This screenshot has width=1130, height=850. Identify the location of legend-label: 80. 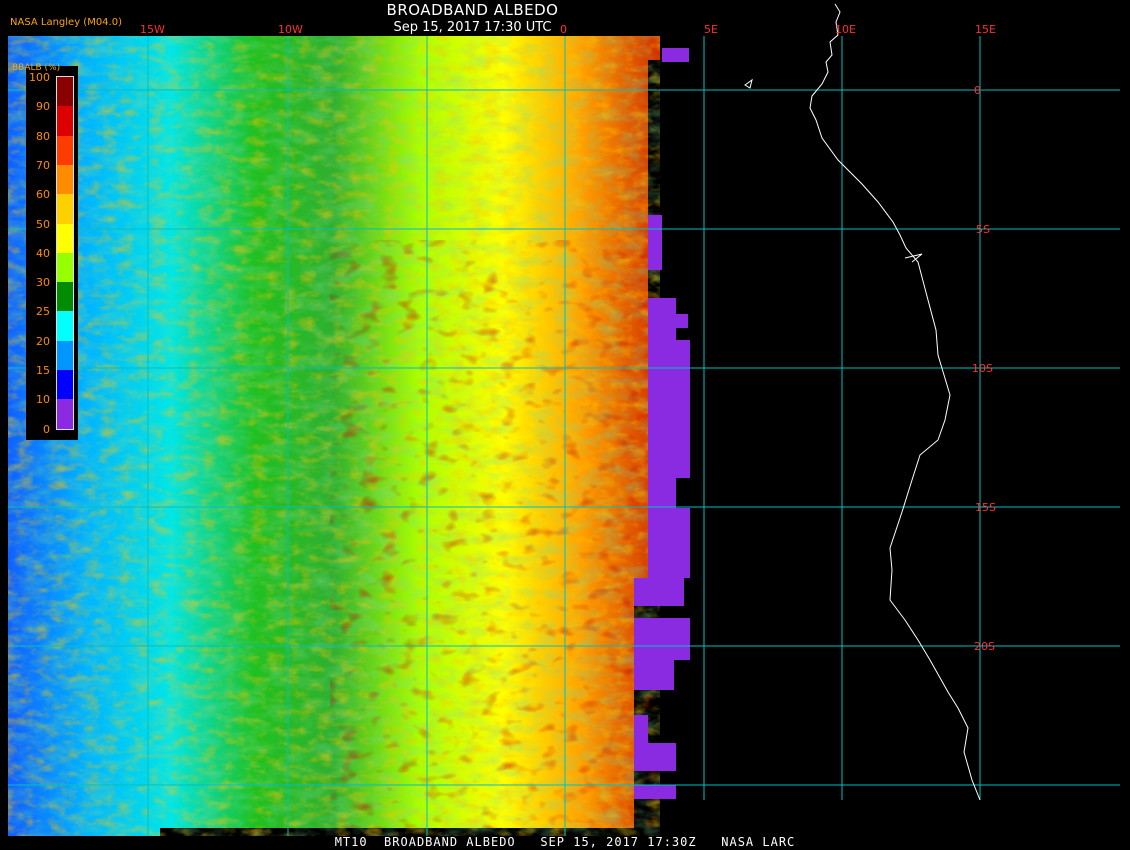
(43, 136).